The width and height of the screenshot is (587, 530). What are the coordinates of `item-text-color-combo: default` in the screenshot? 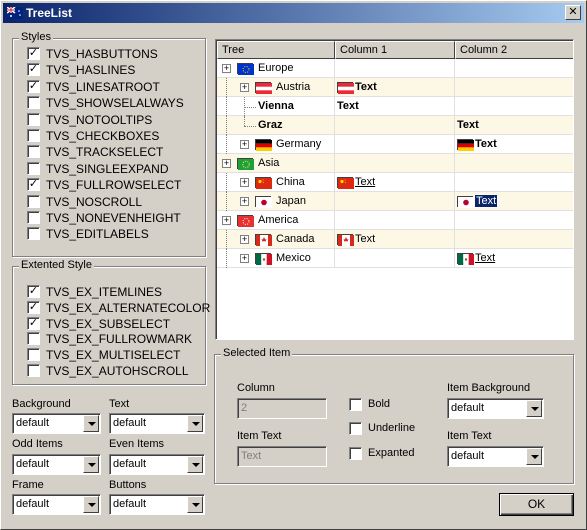 It's located at (495, 456).